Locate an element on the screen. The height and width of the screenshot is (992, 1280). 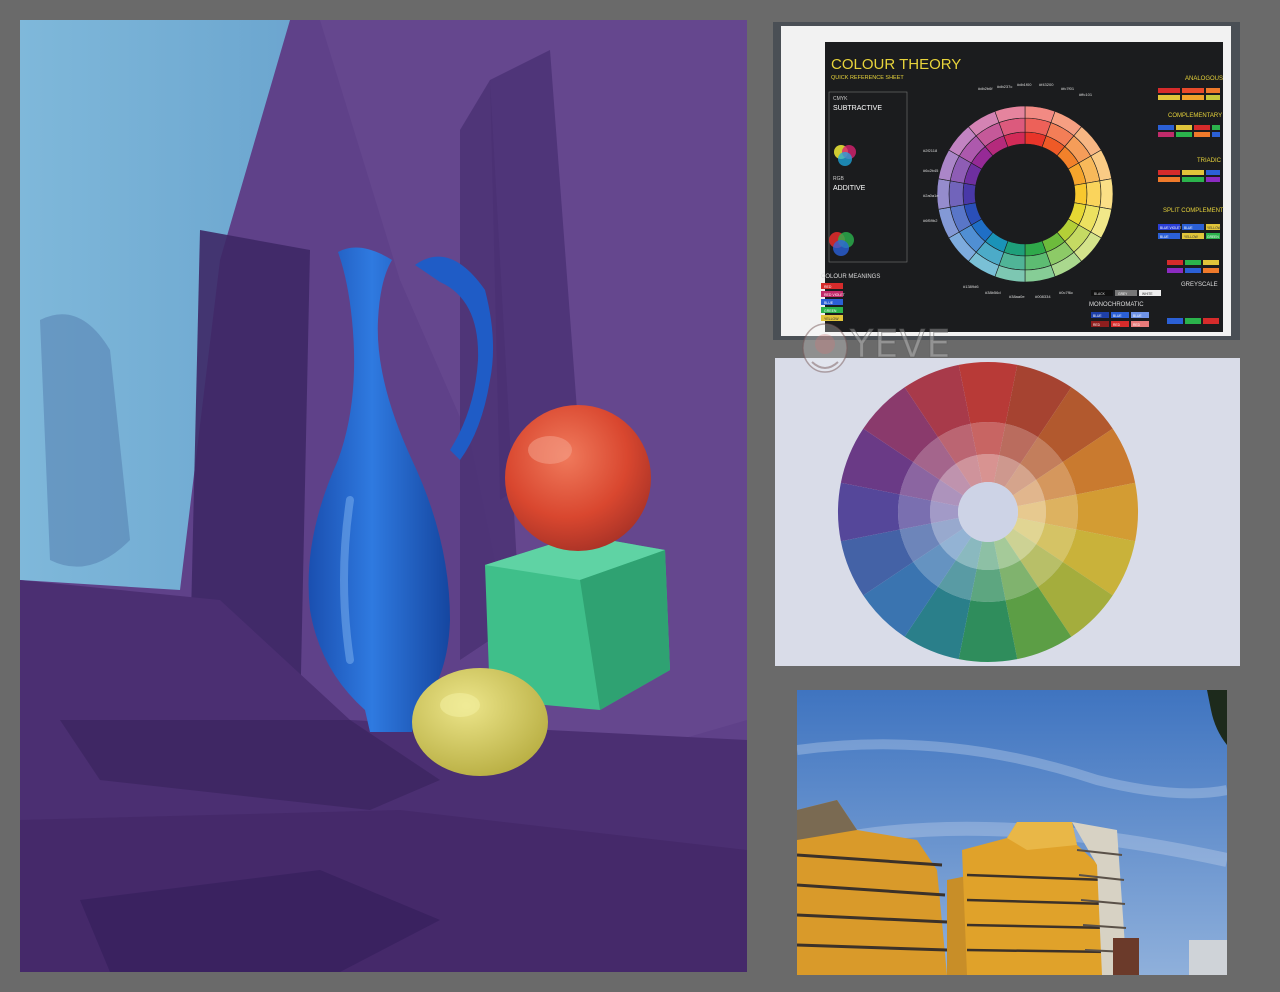
building-sky-svg is located at coordinates (1012, 832).